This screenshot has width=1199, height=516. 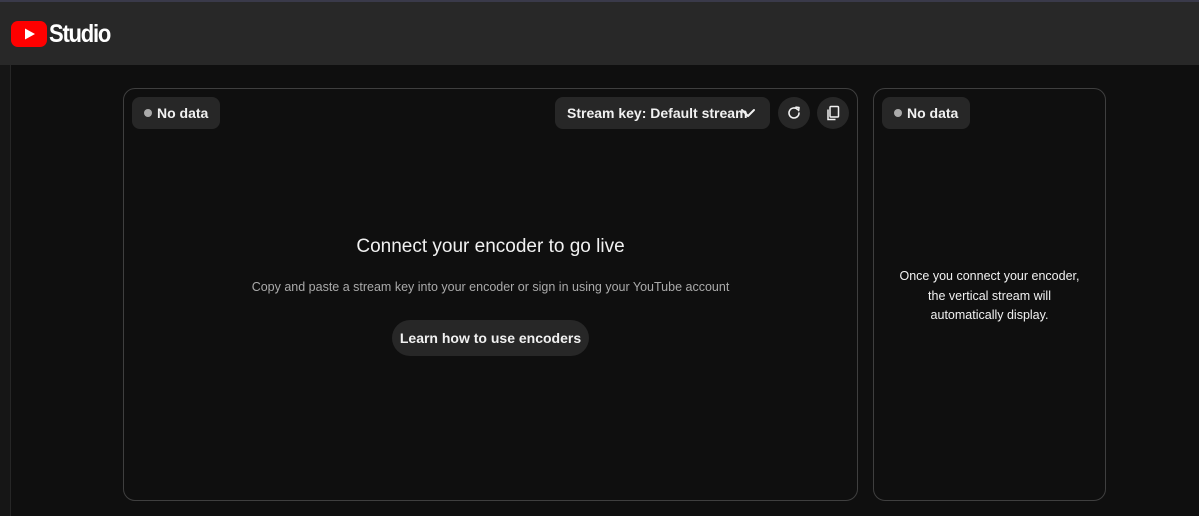 I want to click on copy-icon, so click(x=833, y=113).